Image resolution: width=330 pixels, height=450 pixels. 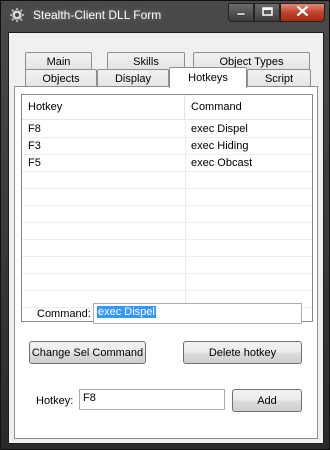 I want to click on tab-hotkeys: Hotkeys, so click(x=208, y=77).